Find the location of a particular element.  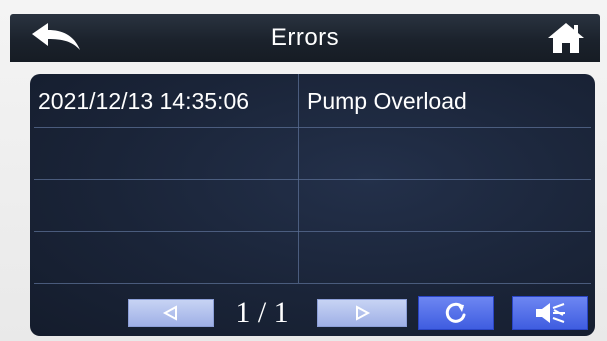

triangle-left-icon is located at coordinates (169, 313).